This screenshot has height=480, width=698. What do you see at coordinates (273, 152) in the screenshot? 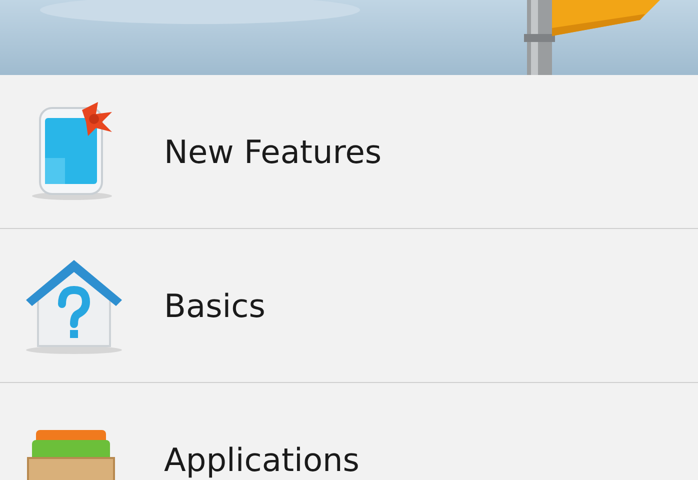
I see `item-label: New Features` at bounding box center [273, 152].